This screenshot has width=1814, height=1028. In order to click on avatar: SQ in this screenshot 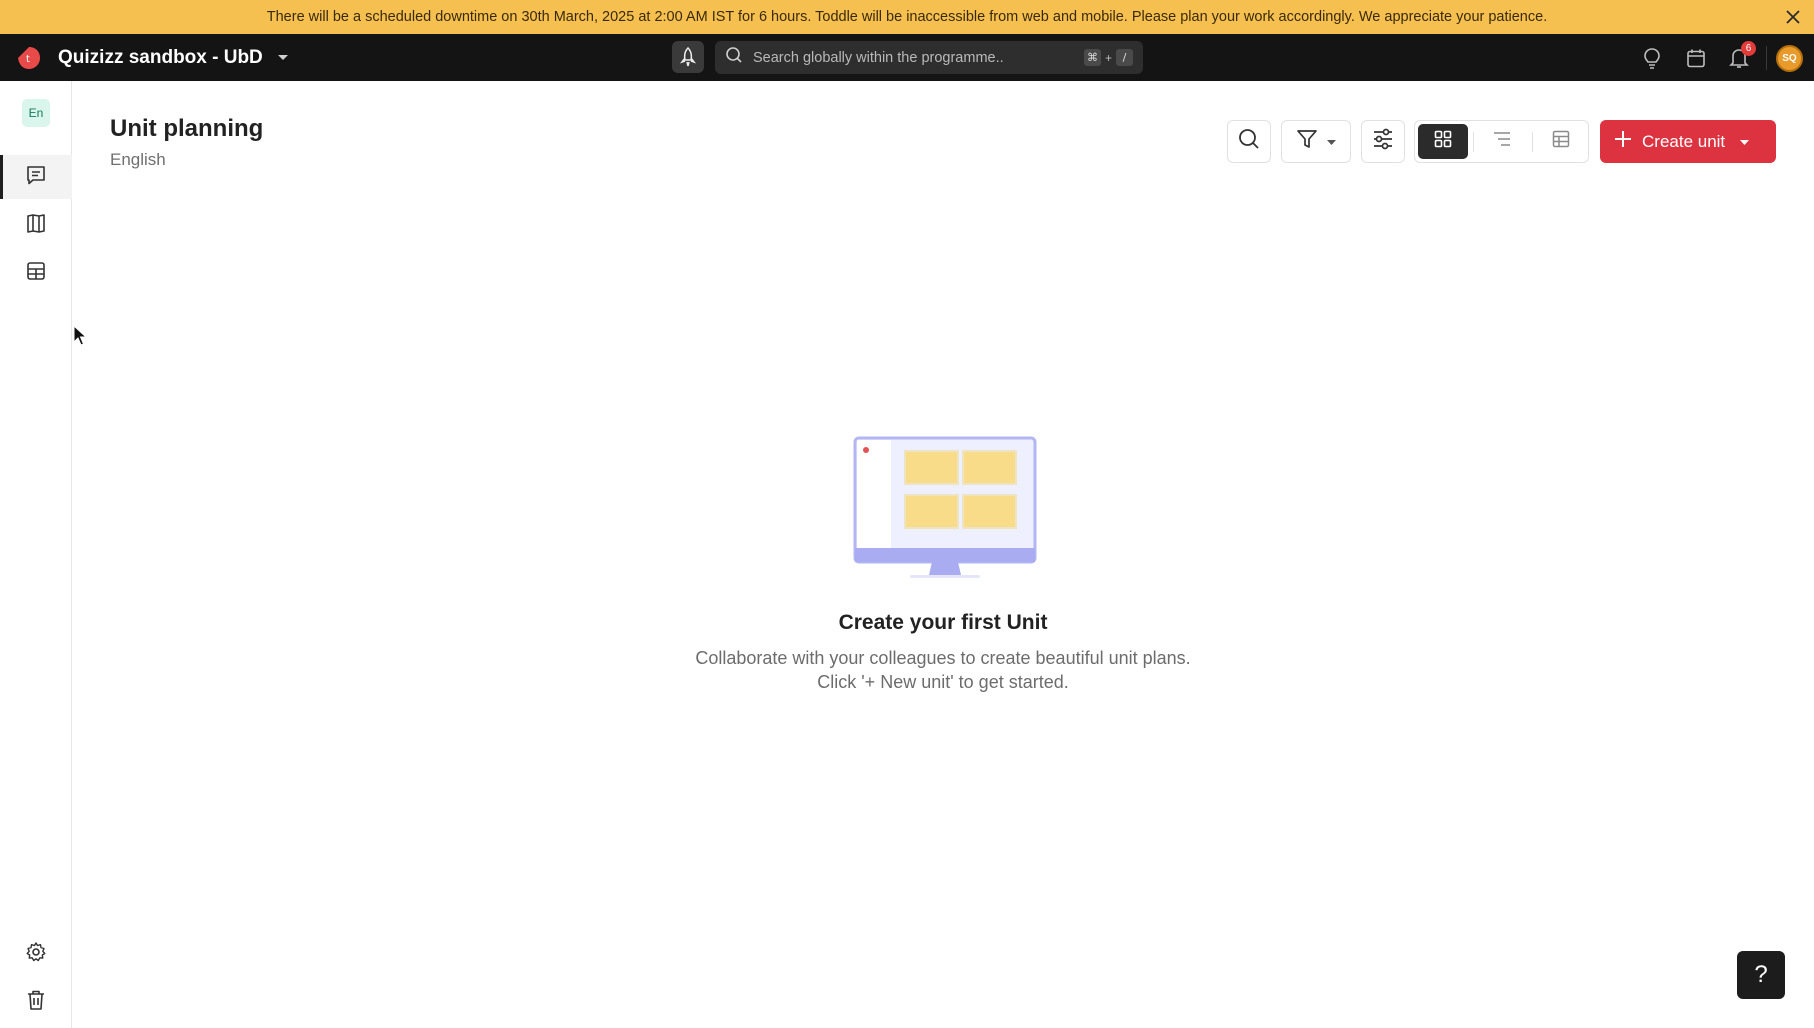, I will do `click(1789, 58)`.